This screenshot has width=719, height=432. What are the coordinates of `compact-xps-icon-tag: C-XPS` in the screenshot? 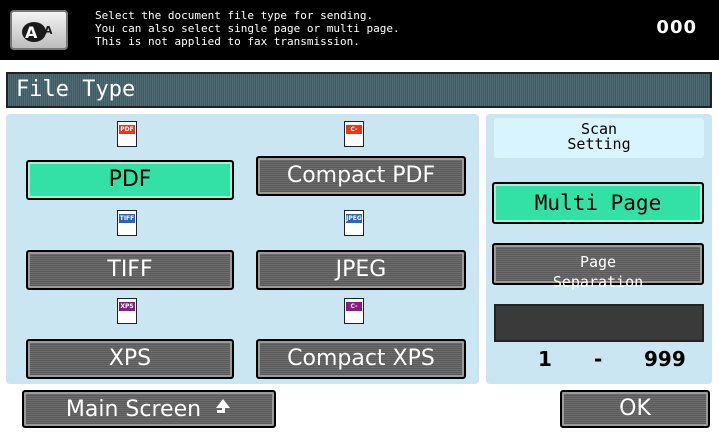 It's located at (354, 310).